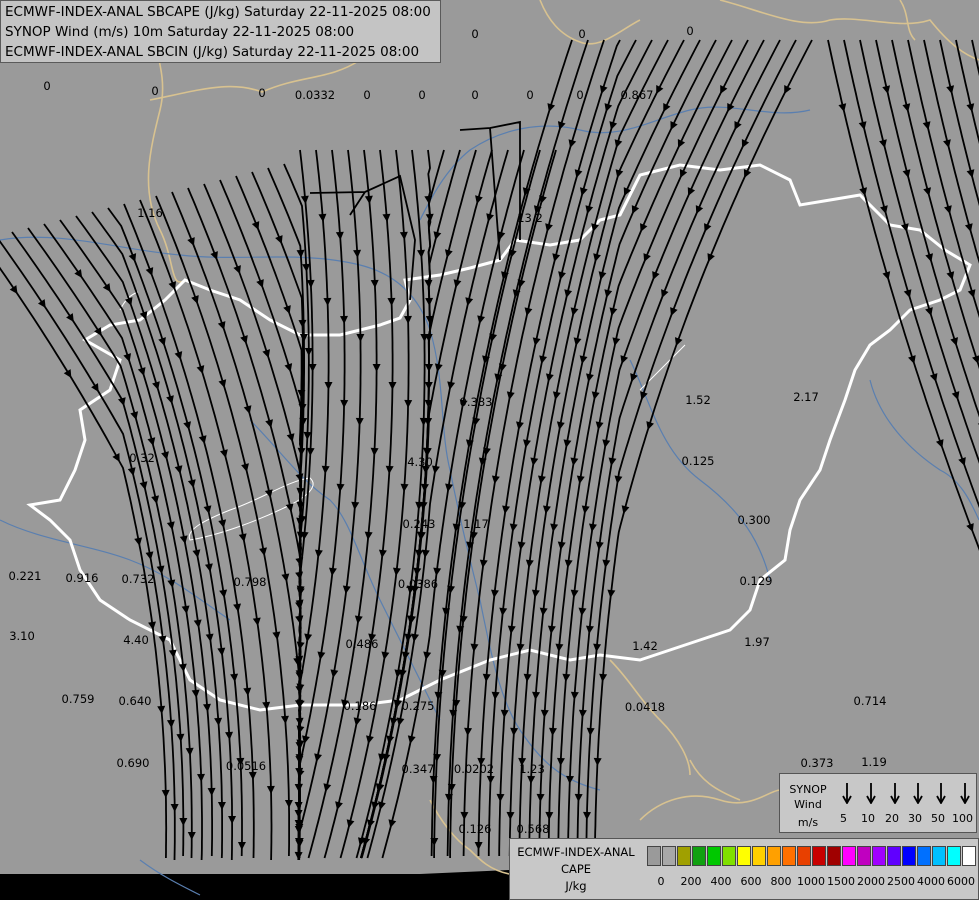  What do you see at coordinates (901, 881) in the screenshot?
I see `cape-tick-label: 2500` at bounding box center [901, 881].